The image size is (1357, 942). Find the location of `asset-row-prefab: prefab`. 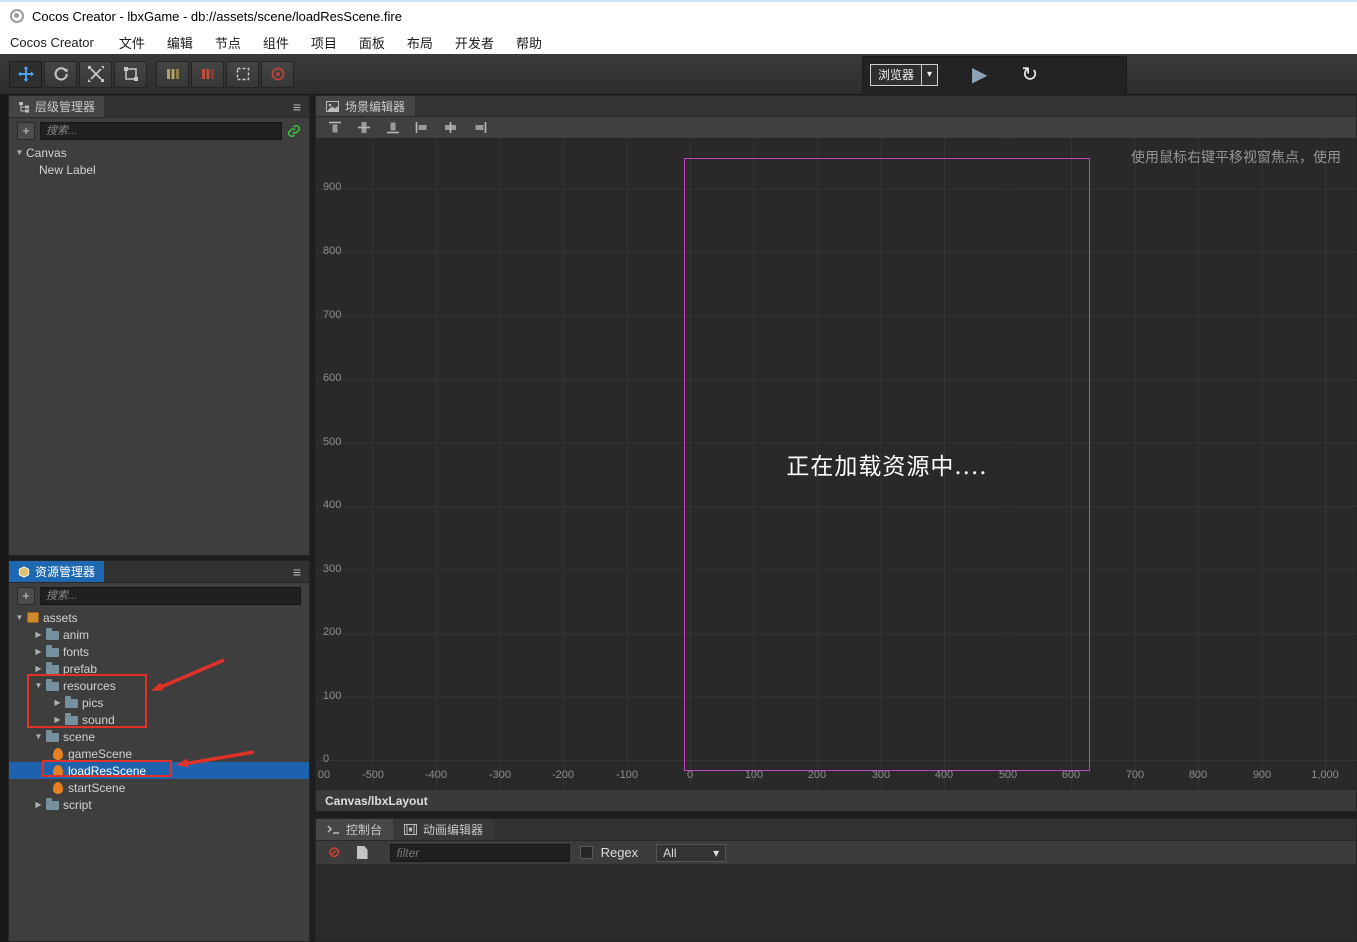

asset-row-prefab: prefab is located at coordinates (159, 668).